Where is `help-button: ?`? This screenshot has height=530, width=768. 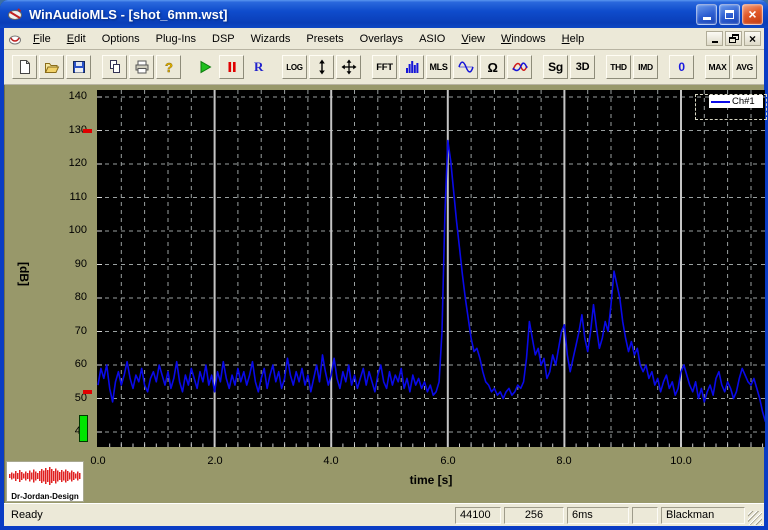
help-button: ? is located at coordinates (168, 67).